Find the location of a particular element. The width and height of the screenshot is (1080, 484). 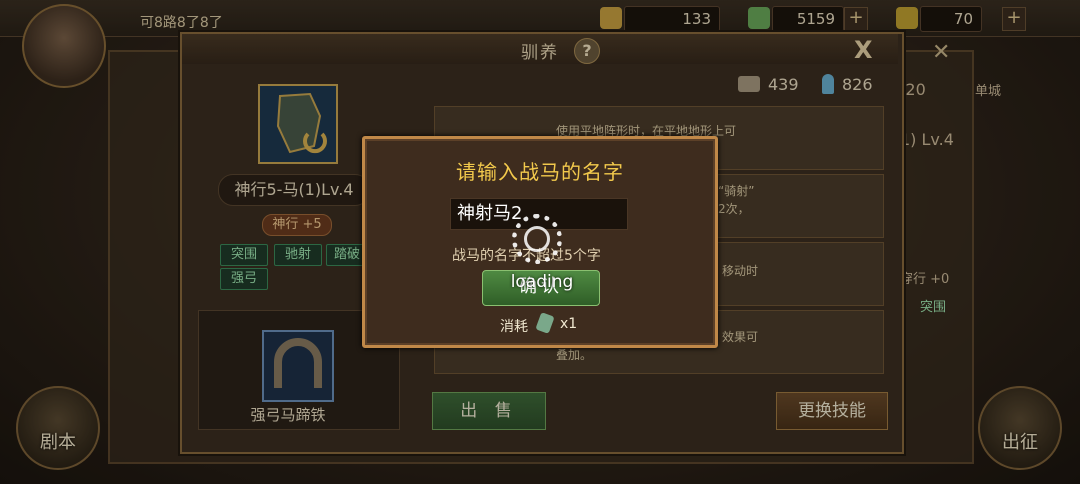

loading-spinner-core is located at coordinates (537, 239).